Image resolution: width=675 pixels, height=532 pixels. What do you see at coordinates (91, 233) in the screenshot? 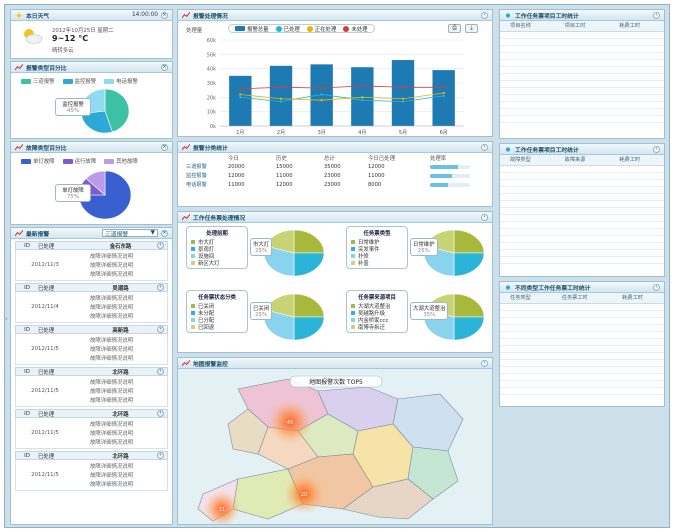
I see `latest-alarm-header: 最新报警 三道报警 ▼ ×` at bounding box center [91, 233].